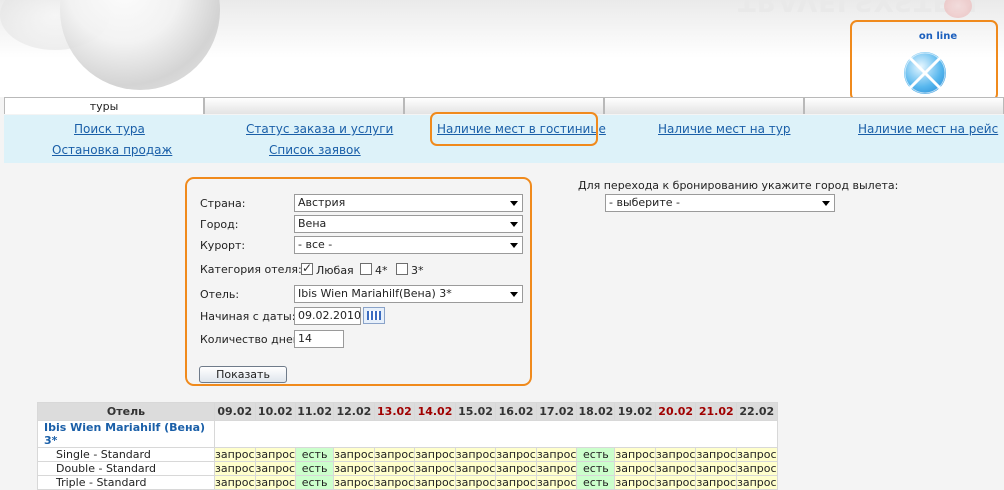 The width and height of the screenshot is (1004, 490). Describe the element at coordinates (243, 374) in the screenshot. I see `show-button: Показать` at that location.